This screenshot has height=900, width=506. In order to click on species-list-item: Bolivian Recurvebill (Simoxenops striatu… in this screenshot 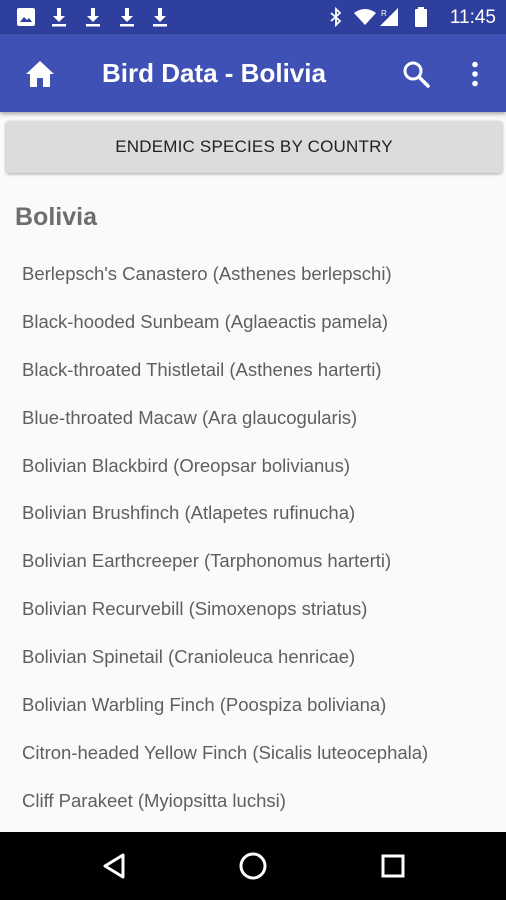, I will do `click(253, 609)`.